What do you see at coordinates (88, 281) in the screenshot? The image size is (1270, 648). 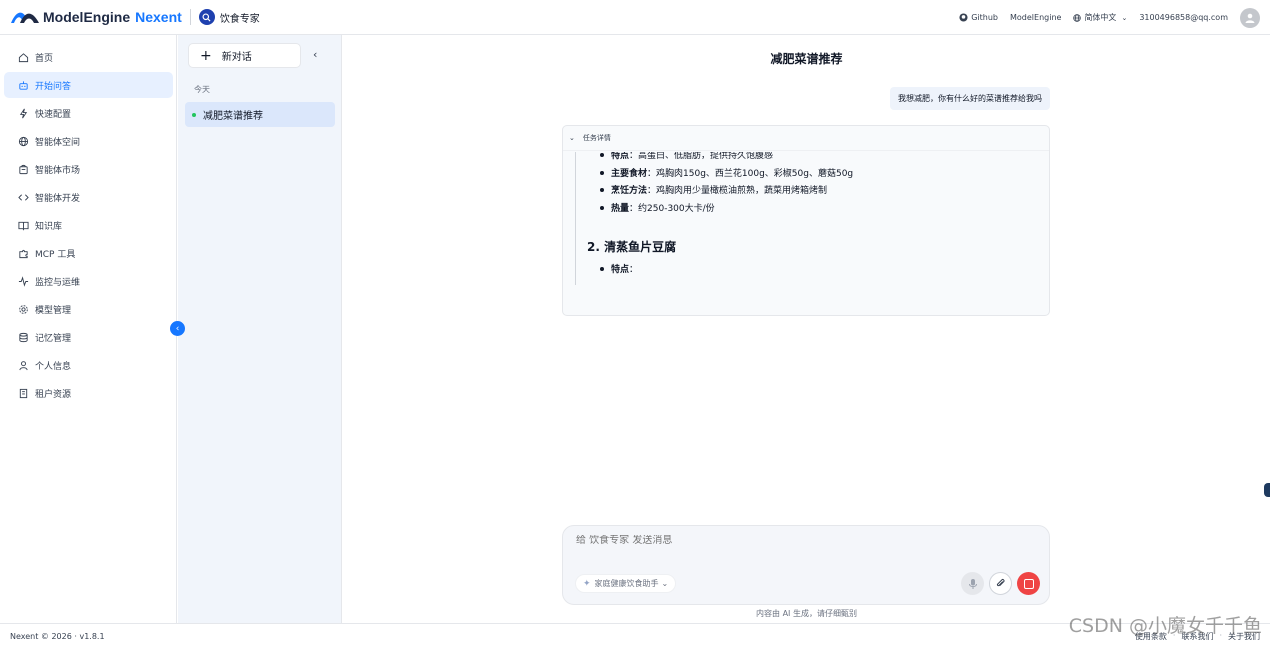 I see `sidebar-item-monitoring: 监控与运维` at bounding box center [88, 281].